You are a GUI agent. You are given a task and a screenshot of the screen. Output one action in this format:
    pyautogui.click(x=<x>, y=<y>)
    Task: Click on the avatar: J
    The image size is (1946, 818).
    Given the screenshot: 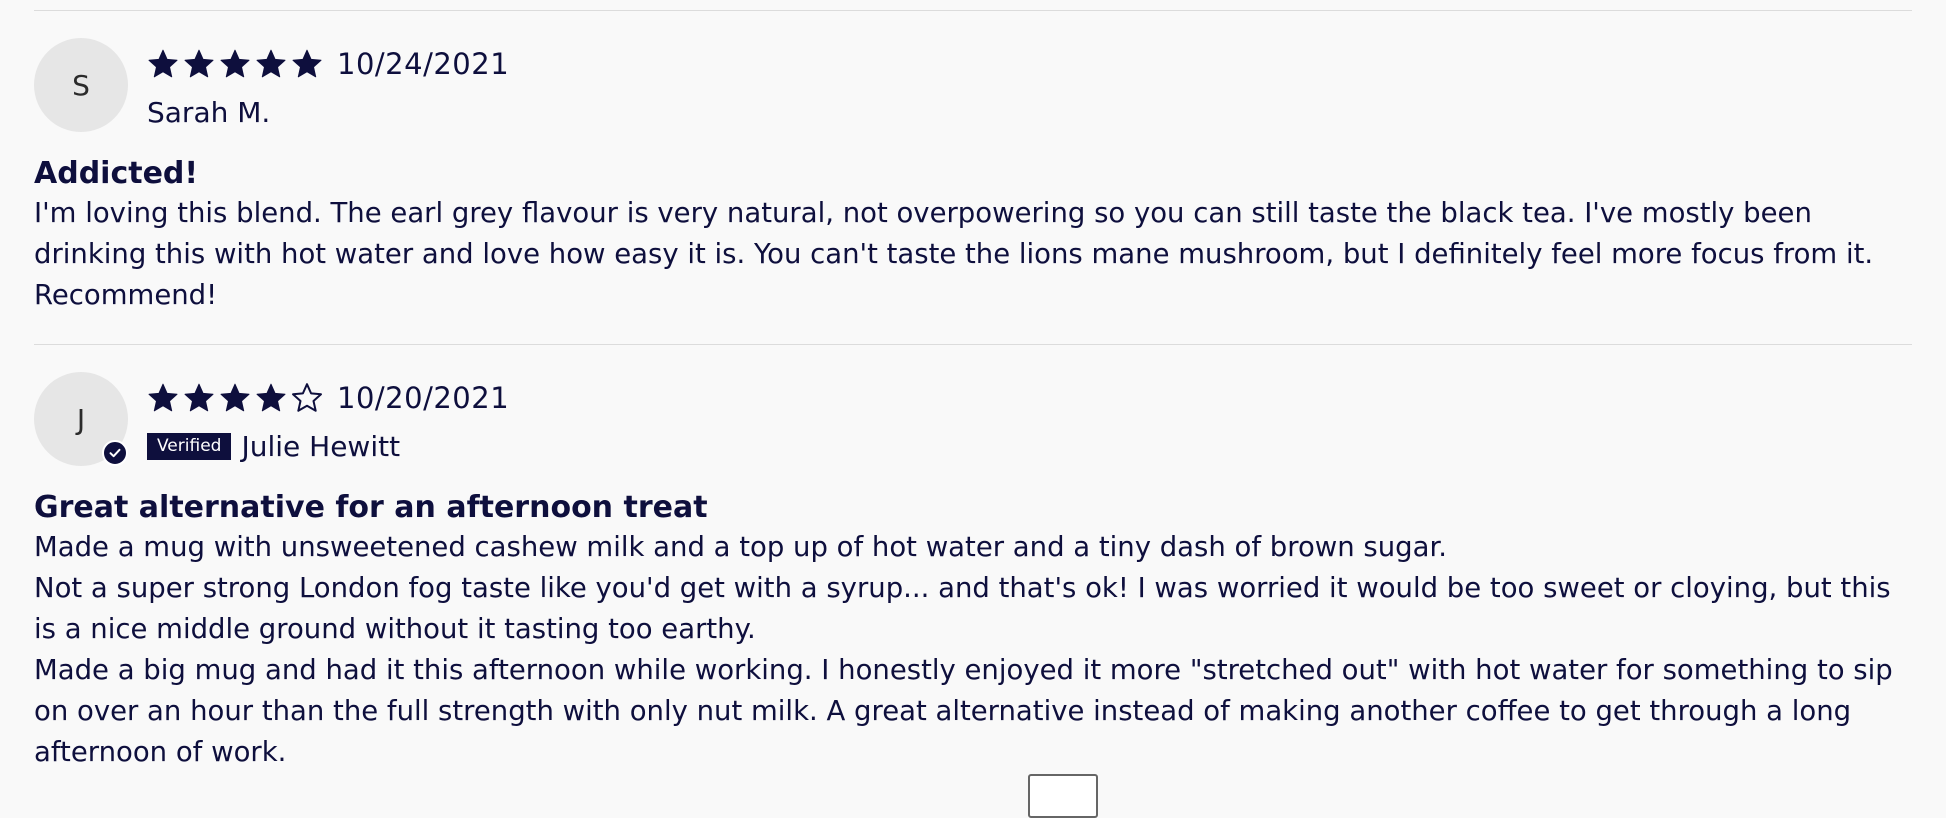 What is the action you would take?
    pyautogui.click(x=81, y=419)
    